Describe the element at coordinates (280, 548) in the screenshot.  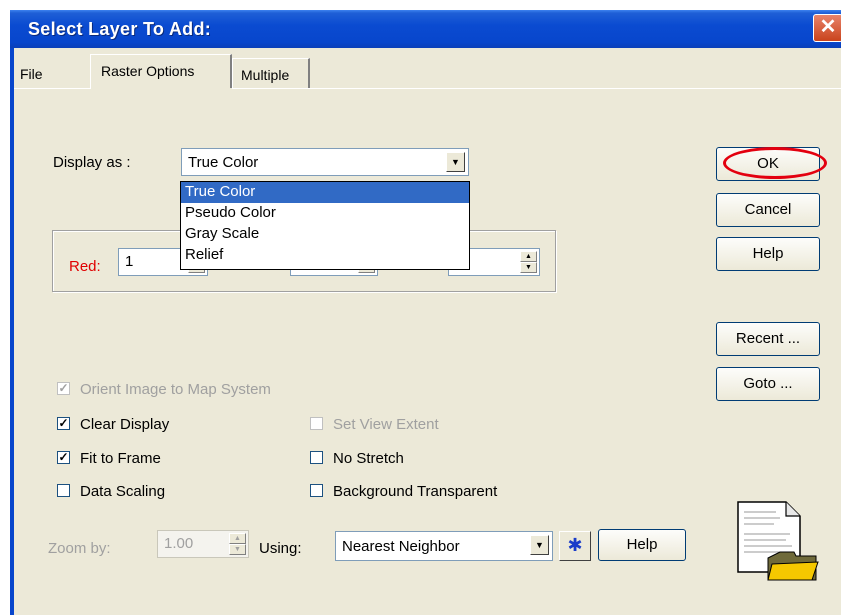
I see `using-label: Using:` at that location.